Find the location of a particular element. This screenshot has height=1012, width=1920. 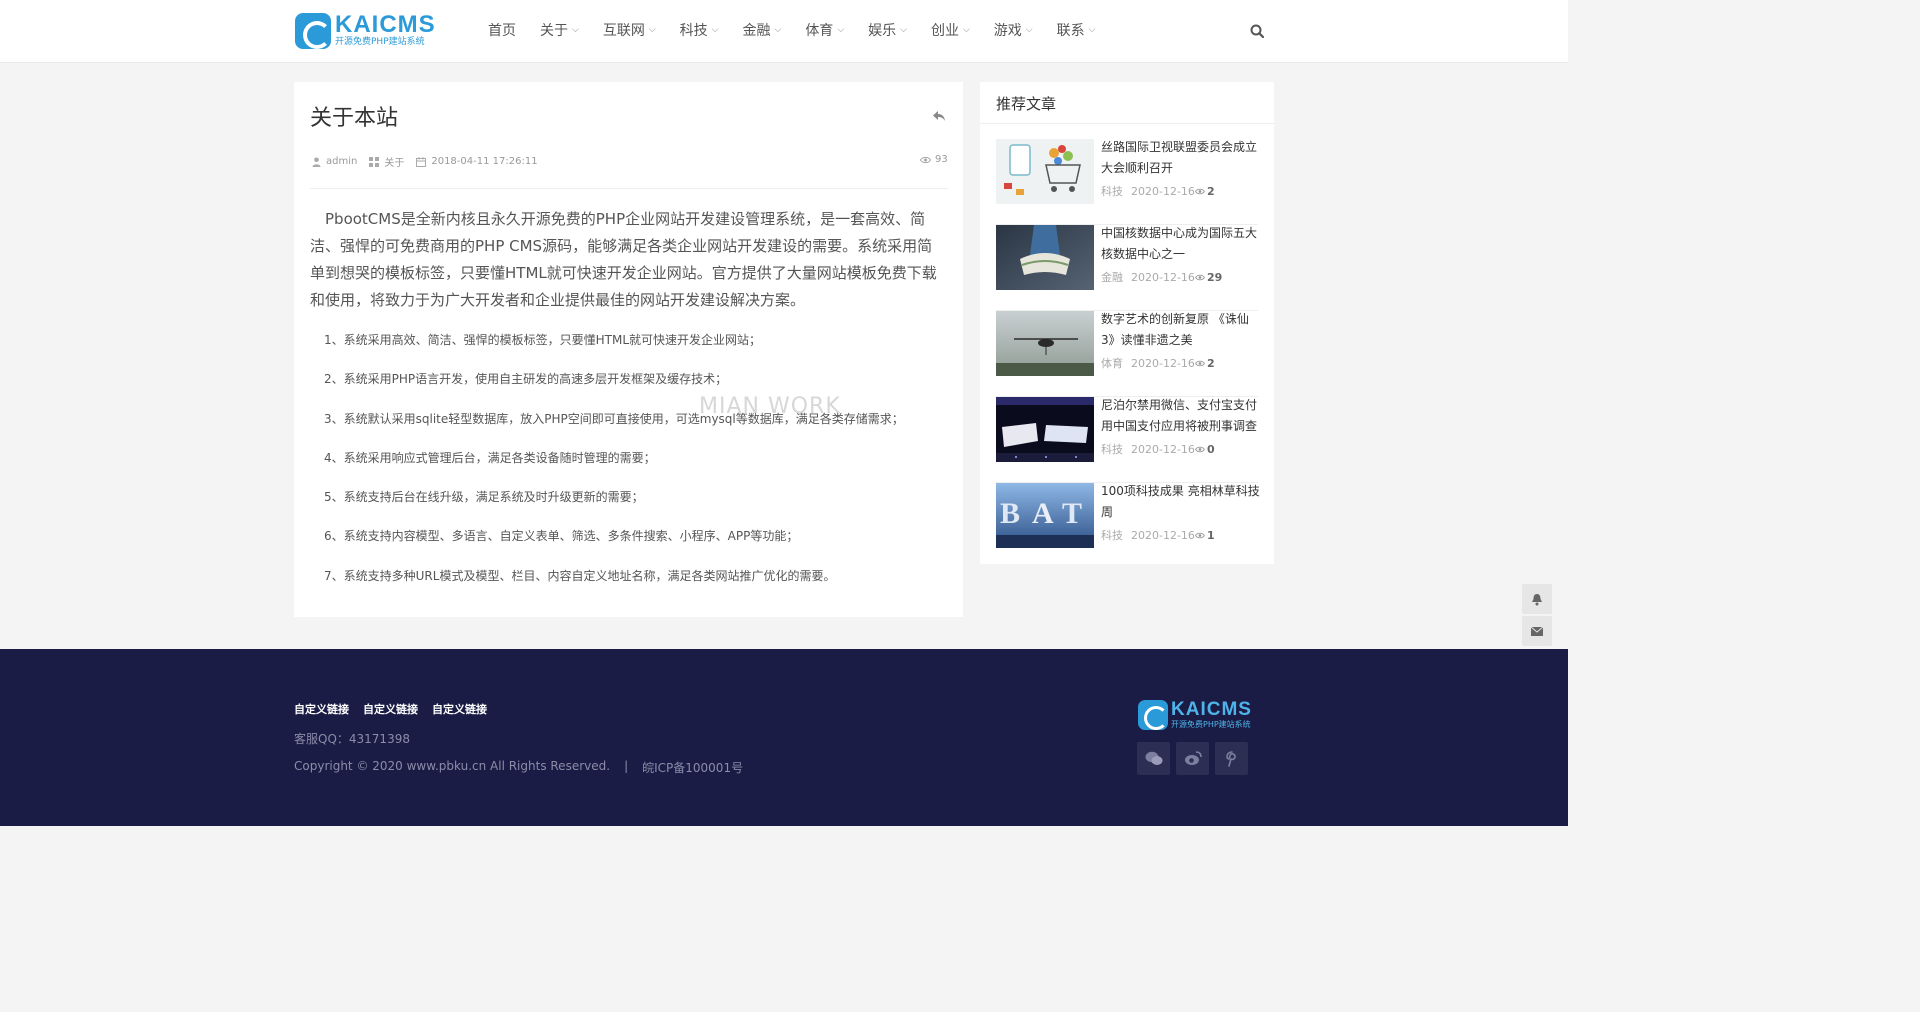

mail-icon is located at coordinates (1537, 631).